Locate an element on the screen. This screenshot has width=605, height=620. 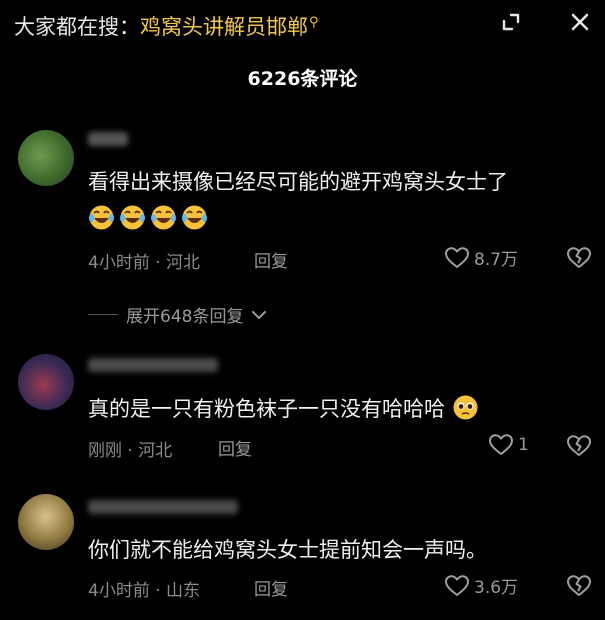
search-suggestion: 大家都在搜：鸡窝头讲解员邯郸⚲ is located at coordinates (166, 25).